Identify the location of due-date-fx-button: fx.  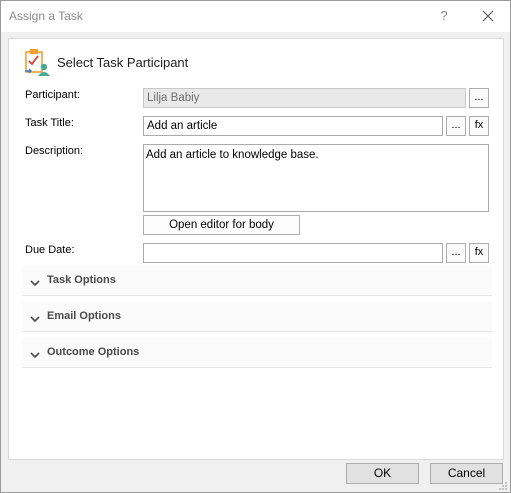
(479, 253).